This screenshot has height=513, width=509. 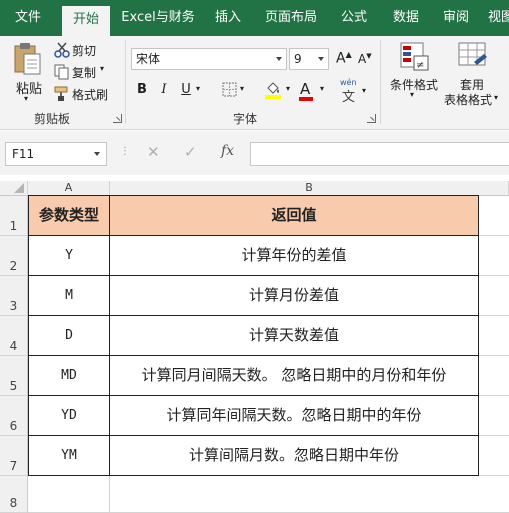 What do you see at coordinates (29, 89) in the screenshot?
I see `paste-label: 粘贴` at bounding box center [29, 89].